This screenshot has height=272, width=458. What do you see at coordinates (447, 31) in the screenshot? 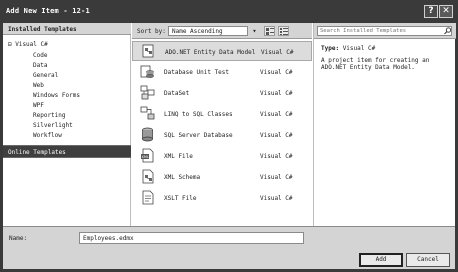
I see `search-icon` at bounding box center [447, 31].